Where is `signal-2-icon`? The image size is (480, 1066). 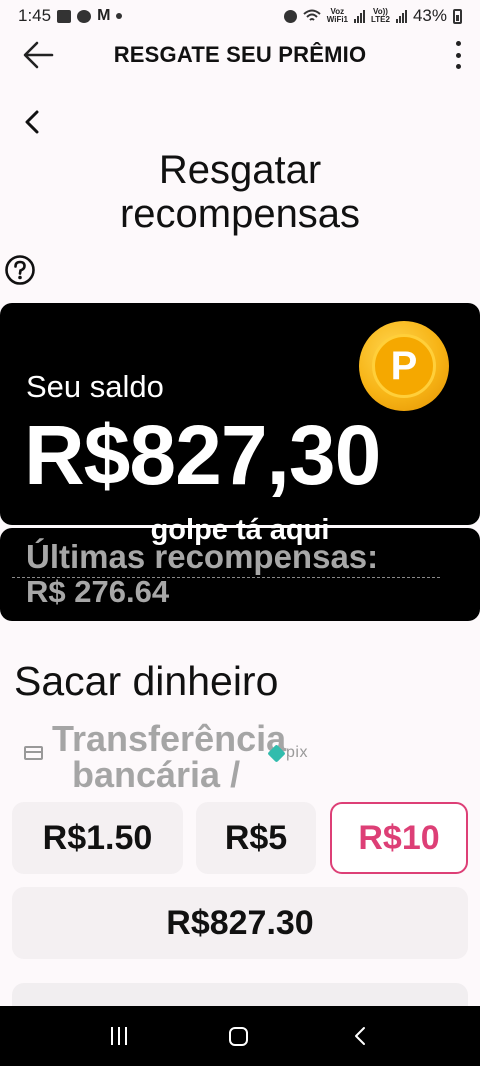 signal-2-icon is located at coordinates (401, 16).